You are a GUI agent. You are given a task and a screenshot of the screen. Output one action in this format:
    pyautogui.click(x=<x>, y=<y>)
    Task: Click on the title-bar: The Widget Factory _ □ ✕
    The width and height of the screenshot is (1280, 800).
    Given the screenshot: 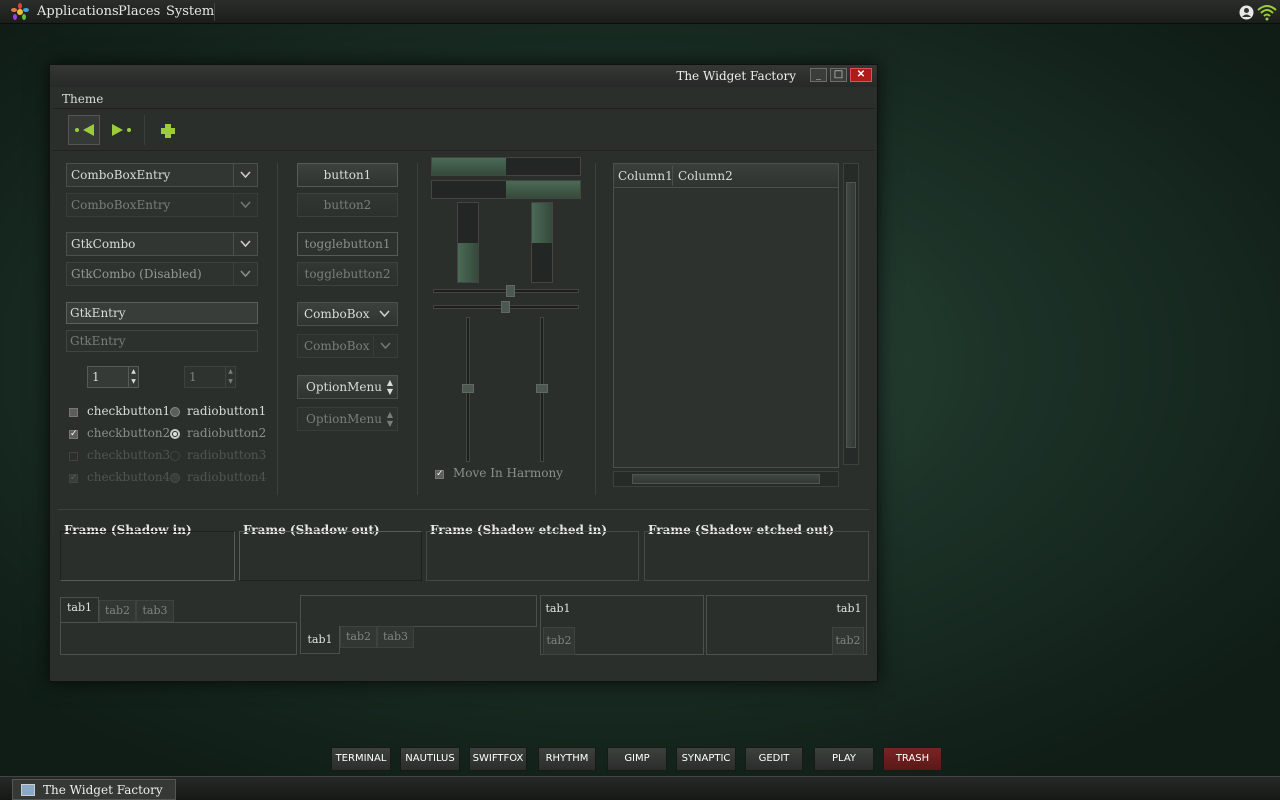 What is the action you would take?
    pyautogui.click(x=463, y=76)
    